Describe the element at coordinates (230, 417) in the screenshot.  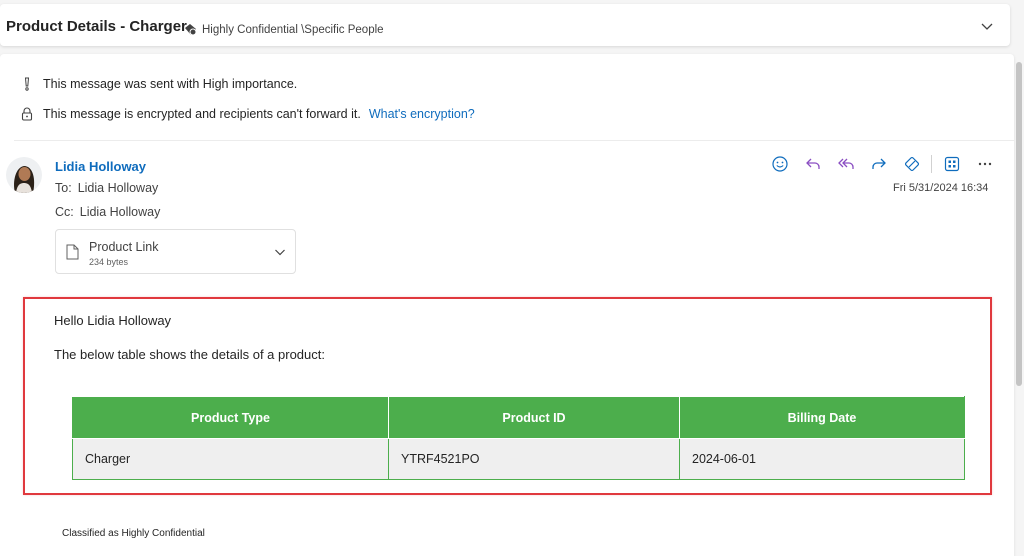
I see `column-header-product-type: Product Type` at that location.